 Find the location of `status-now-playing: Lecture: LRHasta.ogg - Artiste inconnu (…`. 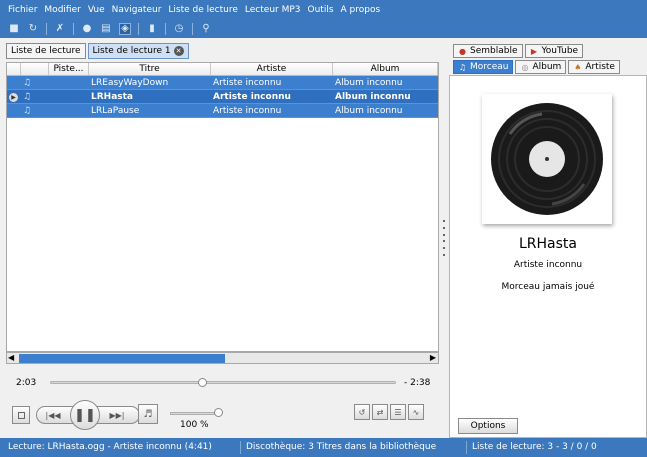

status-now-playing: Lecture: LRHasta.ogg - Artiste inconnu (… is located at coordinates (110, 447).